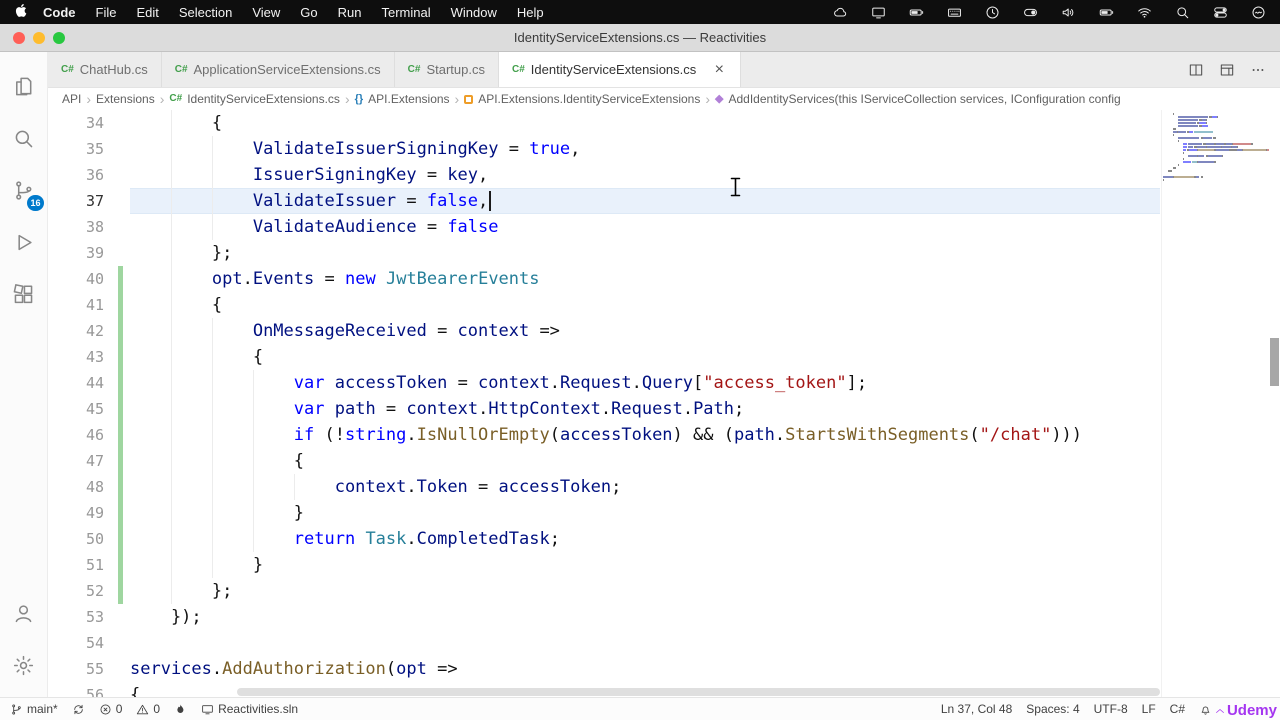 The width and height of the screenshot is (1280, 720). I want to click on minimize-window-button, so click(39, 38).